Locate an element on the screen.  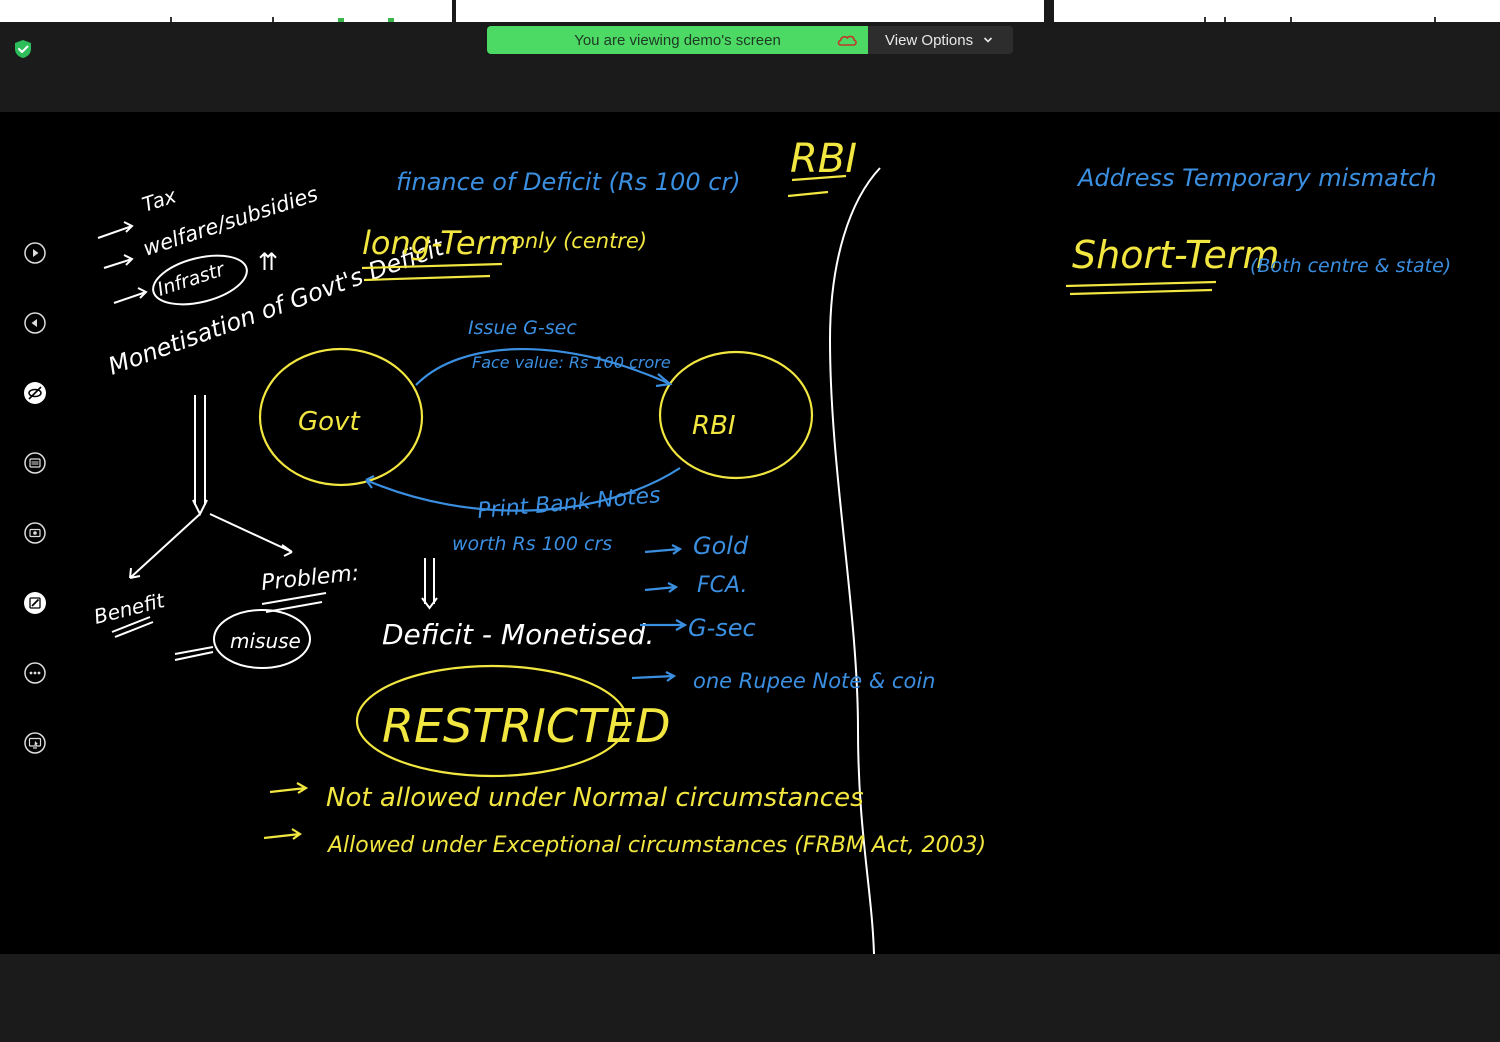
issue-gsec-label: Issue G-sec is located at coordinates (522, 328).